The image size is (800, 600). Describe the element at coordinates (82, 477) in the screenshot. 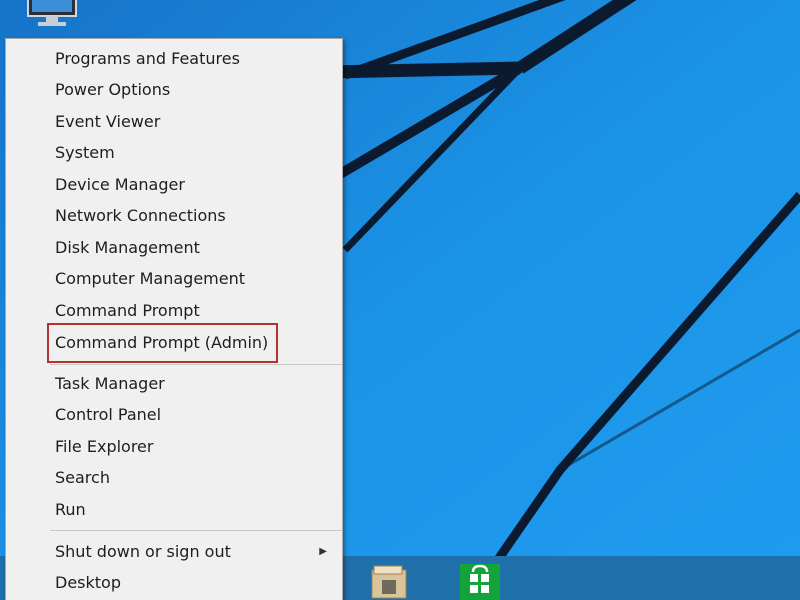

I see `menu-item-label: Search` at that location.